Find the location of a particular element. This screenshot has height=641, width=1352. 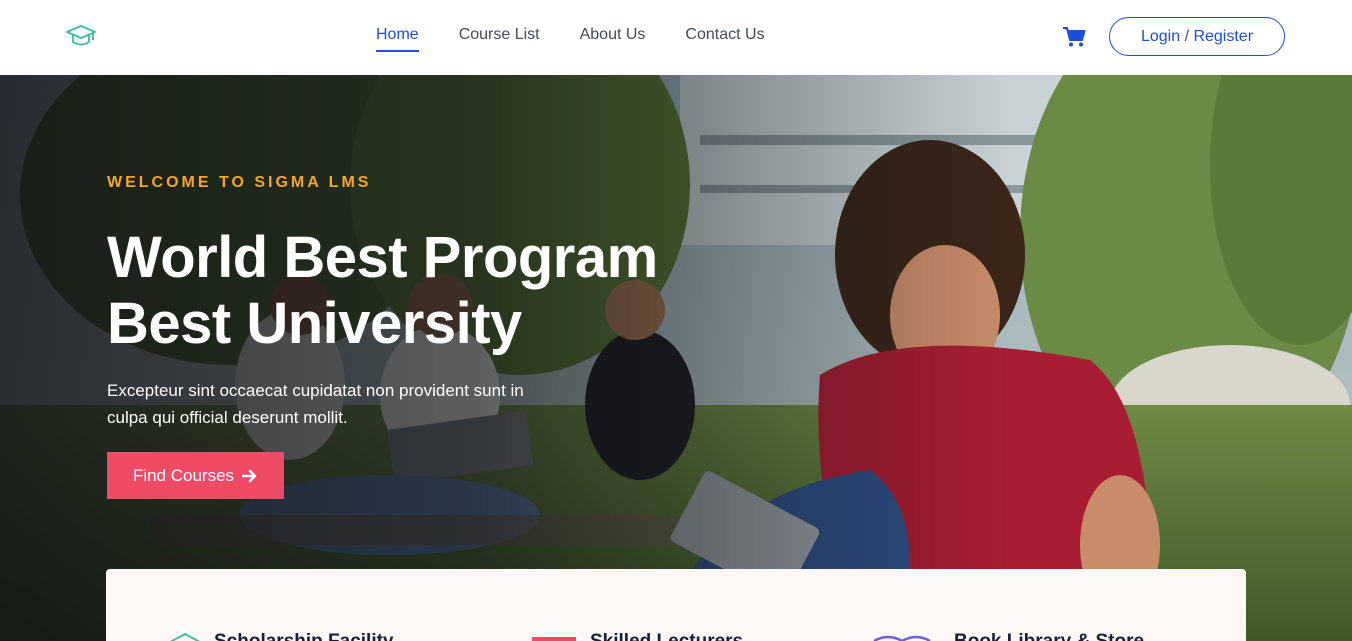

hero-title-line-2: Best University is located at coordinates (314, 323).